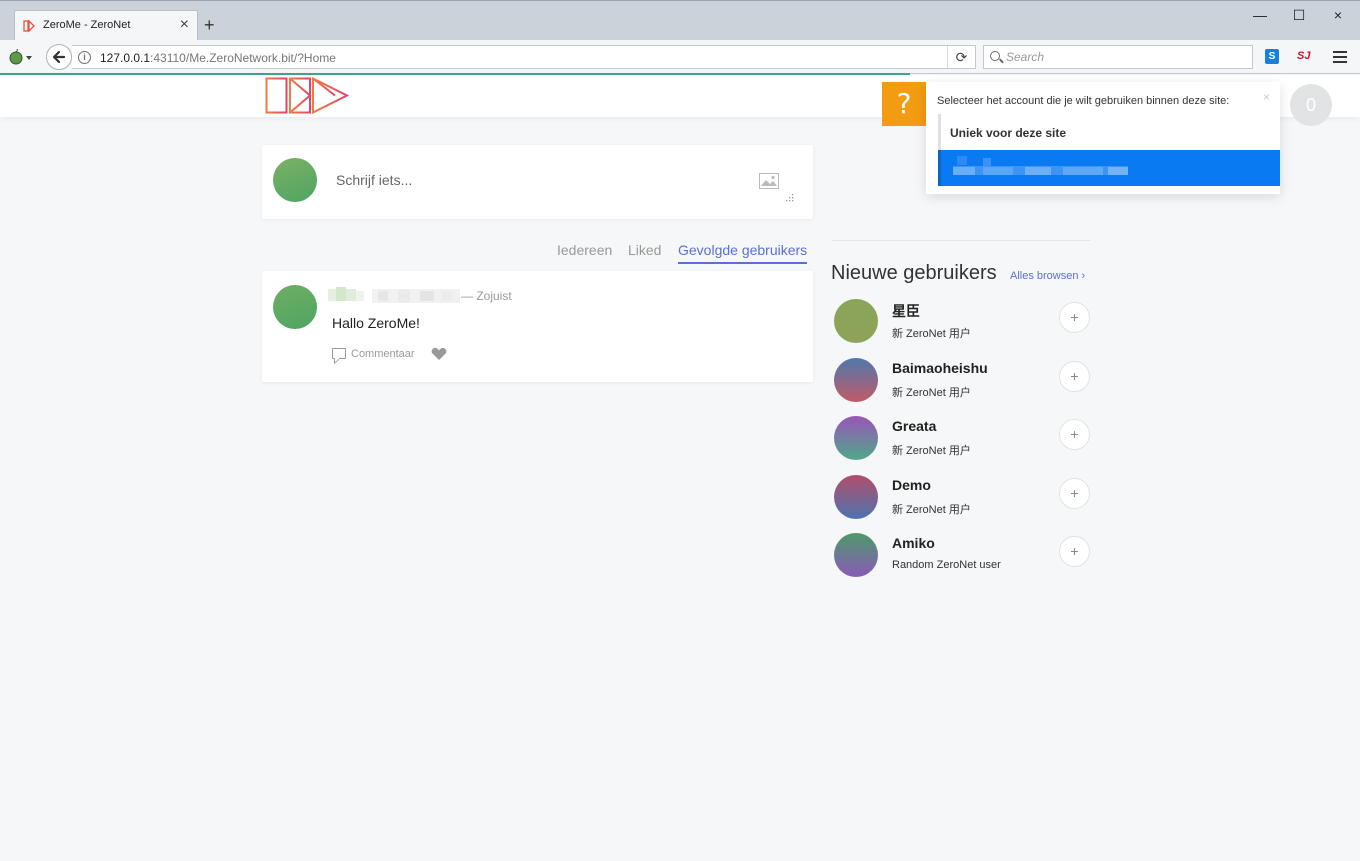  What do you see at coordinates (455, 74) in the screenshot?
I see `loading-progress-bar` at bounding box center [455, 74].